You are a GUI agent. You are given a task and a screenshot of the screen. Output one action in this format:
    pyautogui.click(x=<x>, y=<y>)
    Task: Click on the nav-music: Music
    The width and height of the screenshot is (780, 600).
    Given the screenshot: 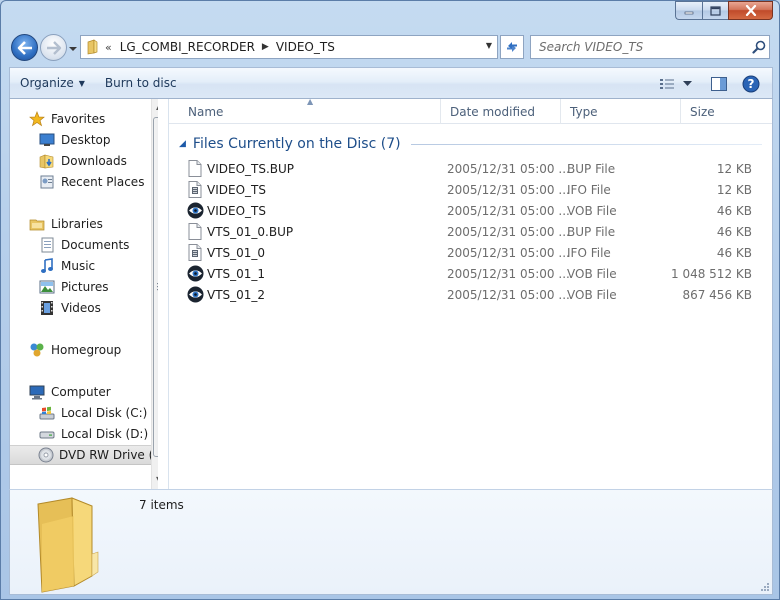 What is the action you would take?
    pyautogui.click(x=84, y=266)
    